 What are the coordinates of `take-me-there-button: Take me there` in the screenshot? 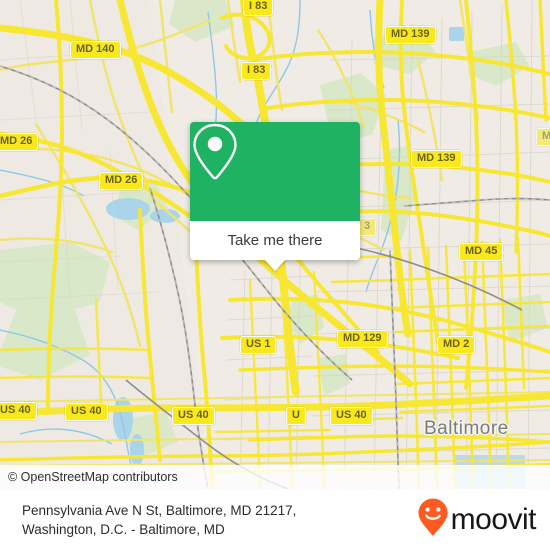 It's located at (275, 240).